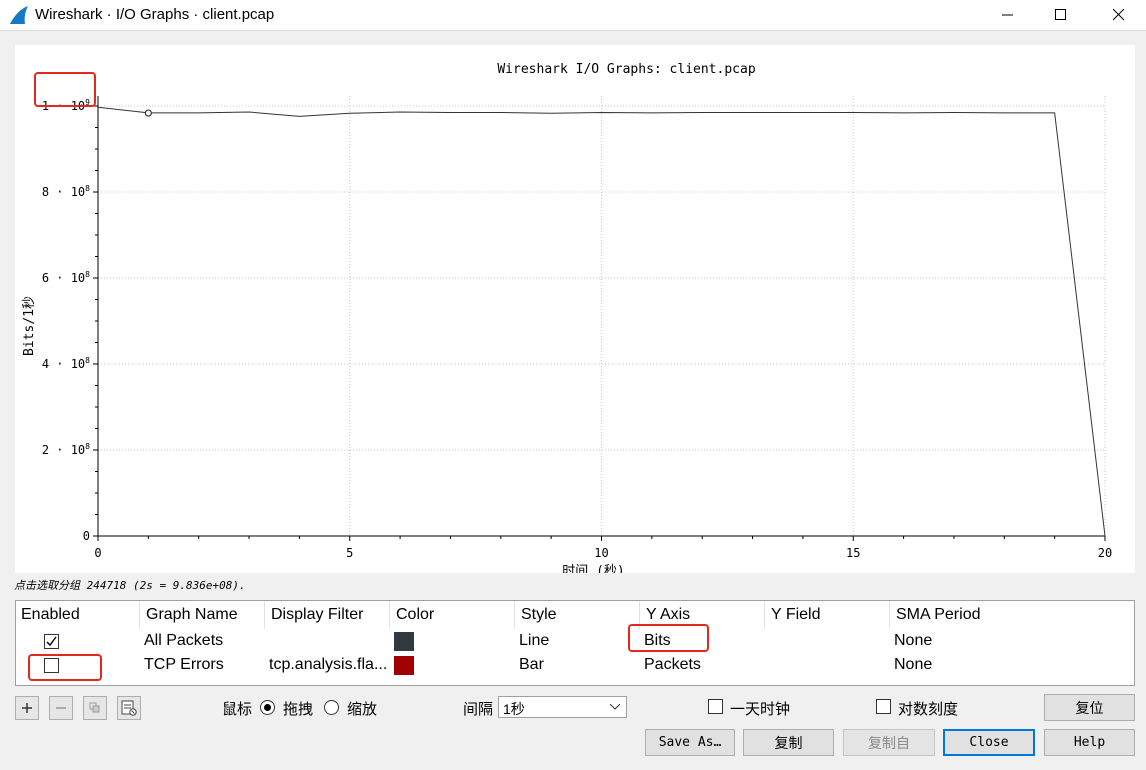 Image resolution: width=1146 pixels, height=770 pixels. I want to click on enabled-checkbox, so click(51, 641).